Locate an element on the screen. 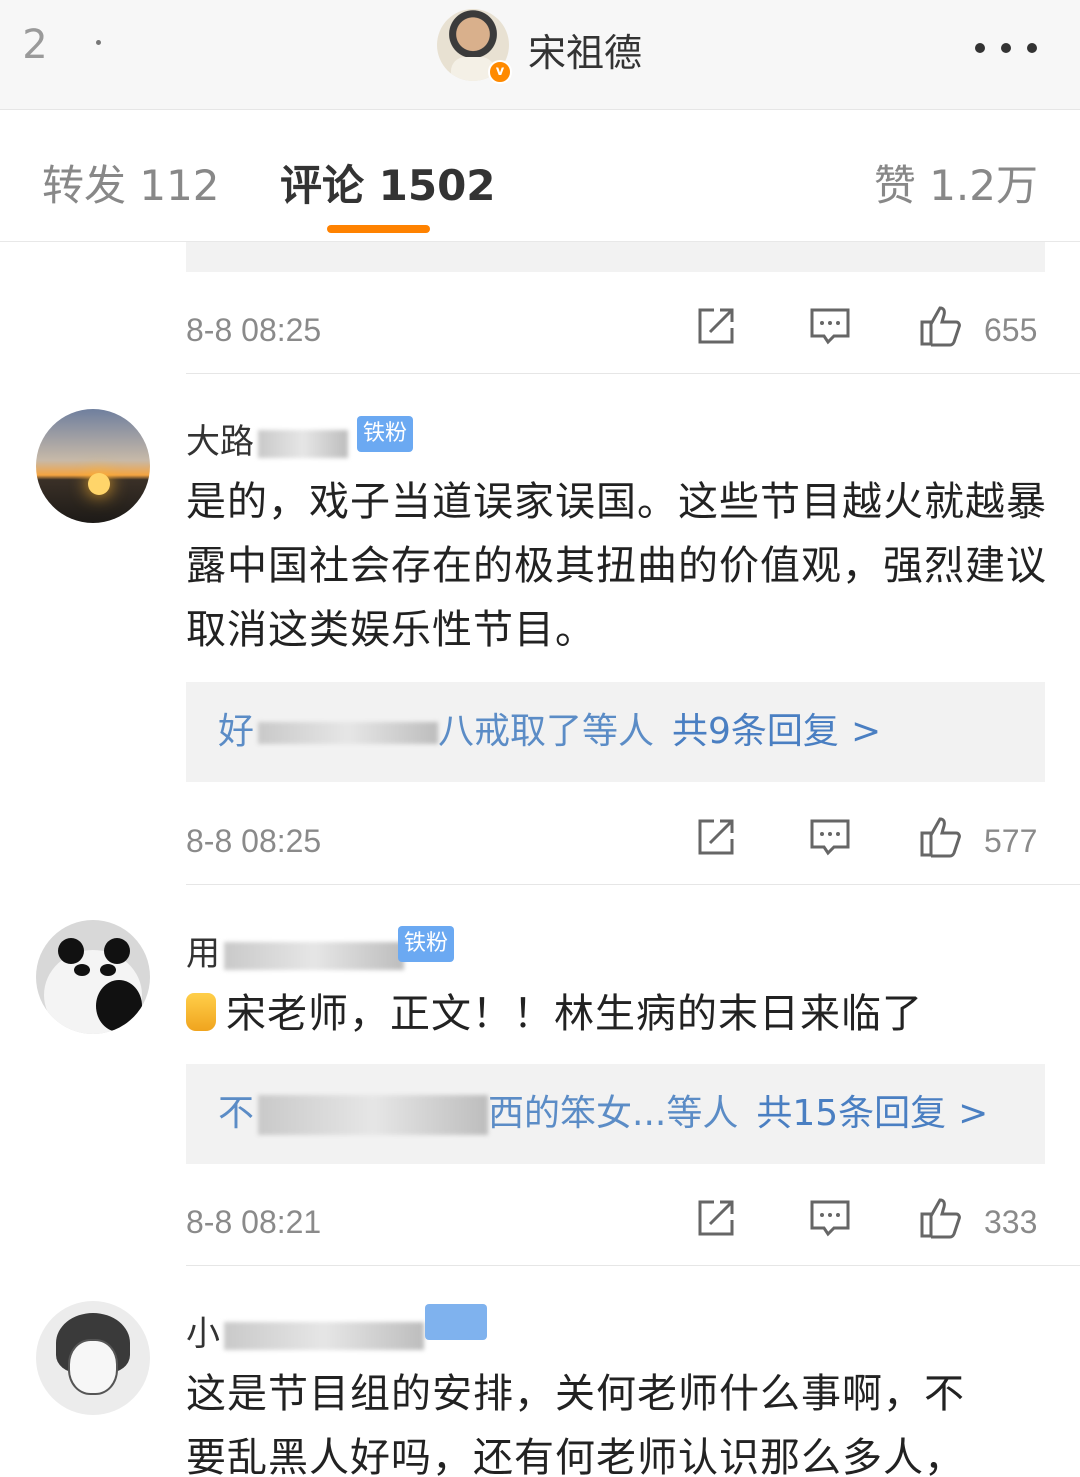  like-count: 577 is located at coordinates (1011, 841).